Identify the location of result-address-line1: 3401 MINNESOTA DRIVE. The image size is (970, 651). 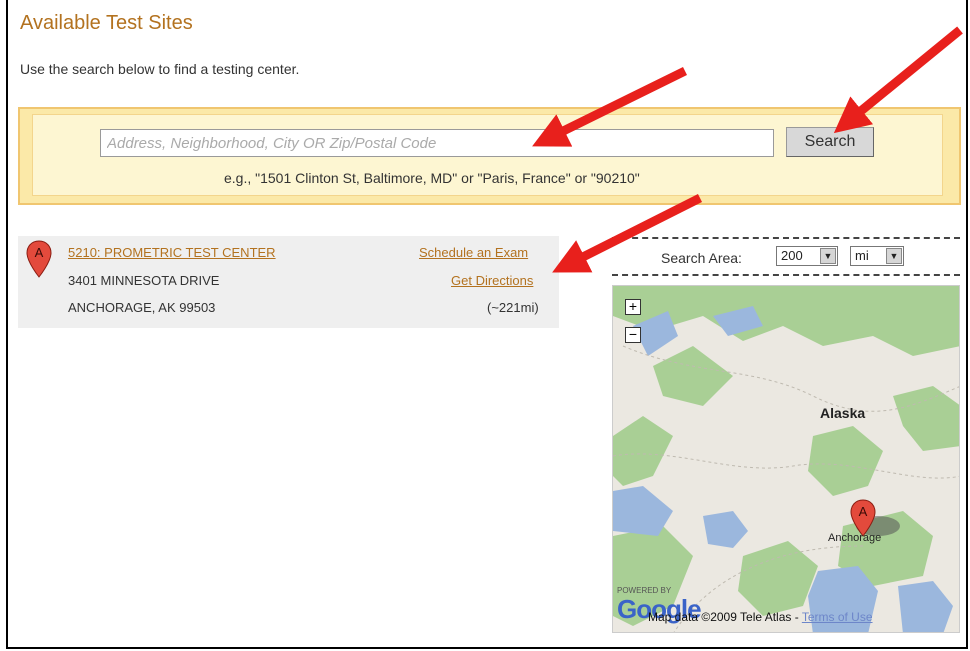
(144, 280).